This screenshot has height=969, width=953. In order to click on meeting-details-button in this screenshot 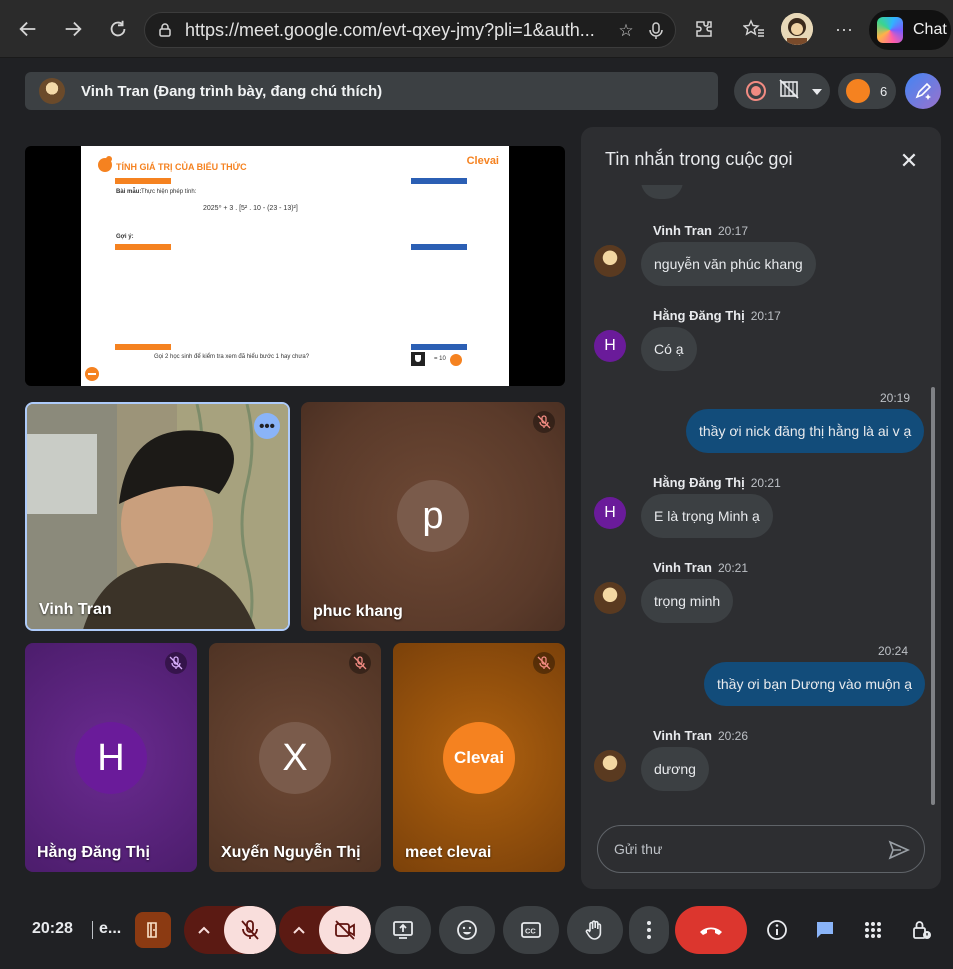, I will do `click(777, 930)`.